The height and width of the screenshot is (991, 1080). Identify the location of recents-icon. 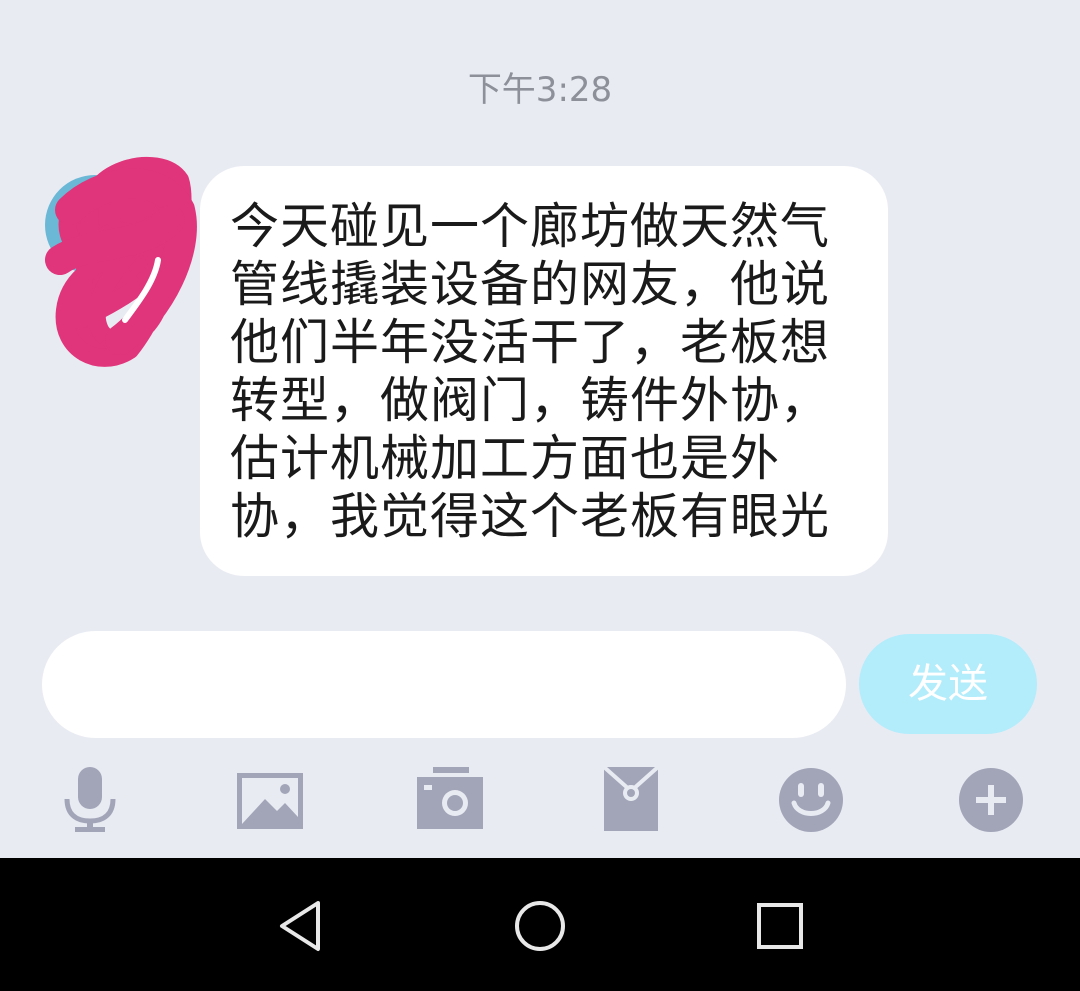
(780, 926).